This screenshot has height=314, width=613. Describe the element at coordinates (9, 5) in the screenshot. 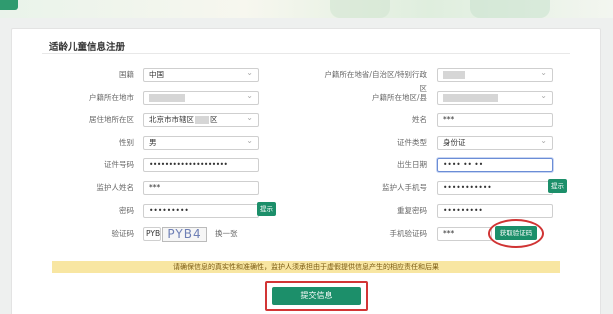

I see `header-button-edge` at that location.